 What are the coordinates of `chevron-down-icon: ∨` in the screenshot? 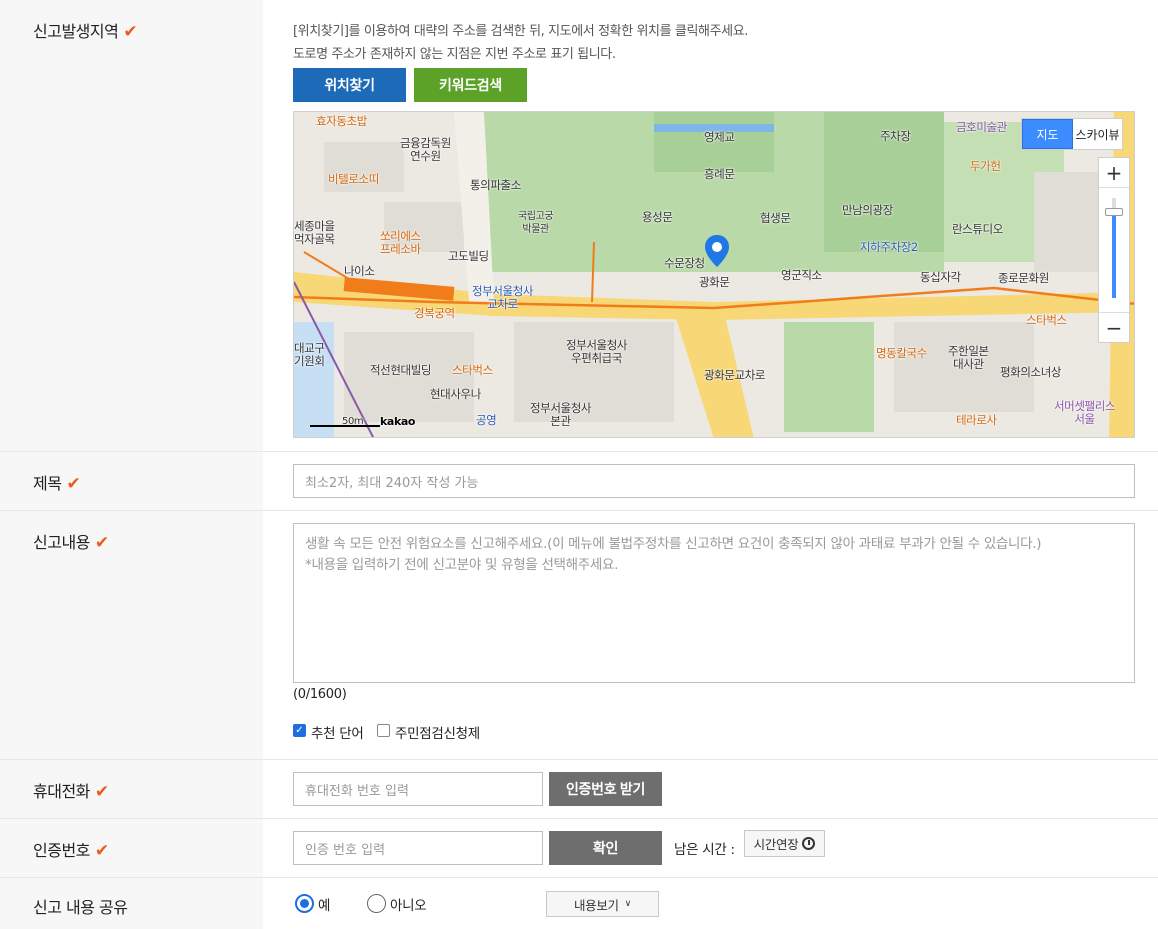 It's located at (628, 904).